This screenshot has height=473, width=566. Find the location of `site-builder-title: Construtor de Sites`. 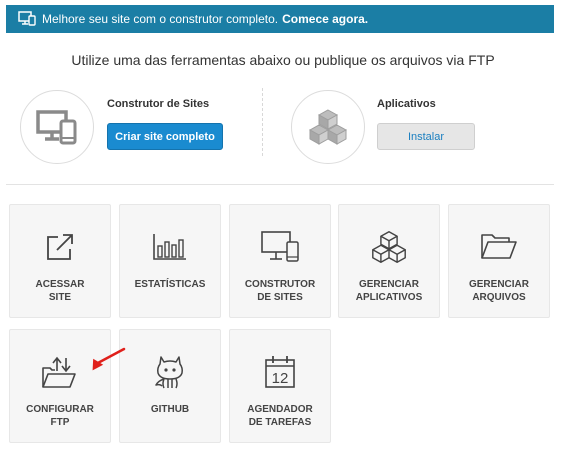

site-builder-title: Construtor de Sites is located at coordinates (158, 104).